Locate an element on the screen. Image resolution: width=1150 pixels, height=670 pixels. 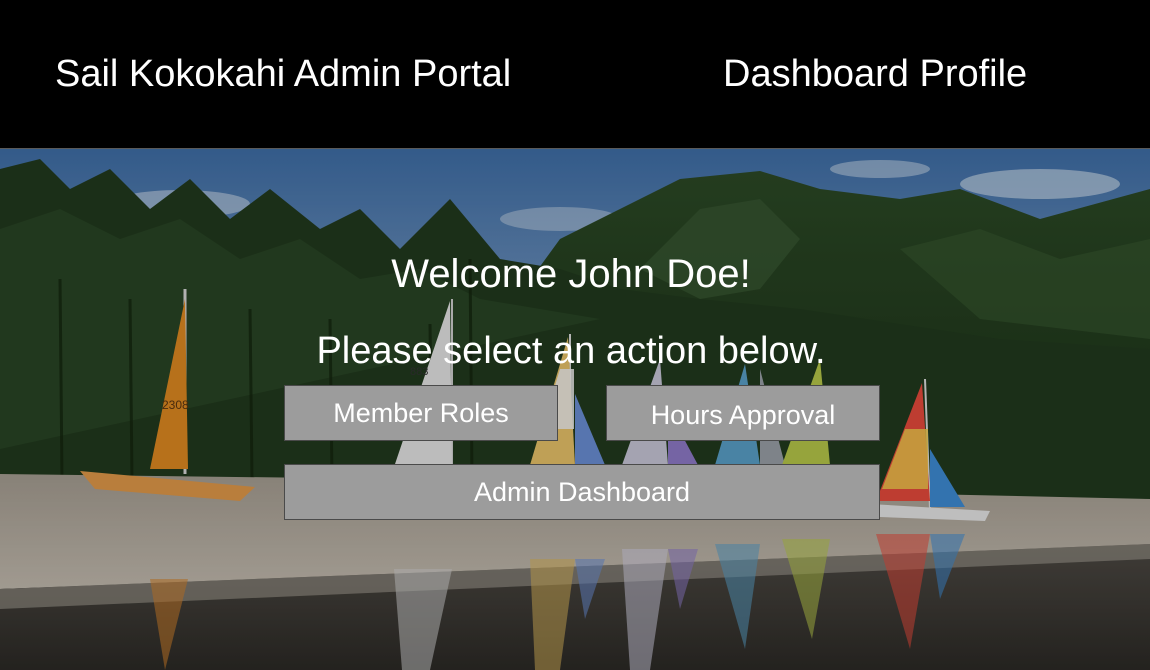
welcome-heading: Welcome John Doe! is located at coordinates (571, 274).